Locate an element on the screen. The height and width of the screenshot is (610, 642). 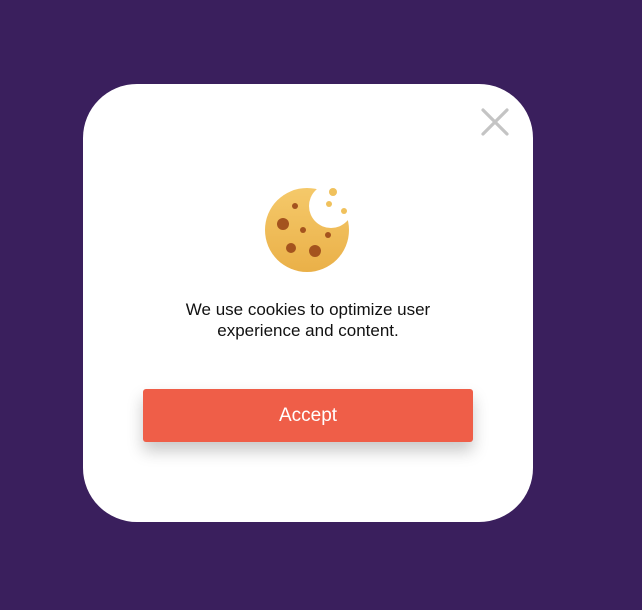
close-button is located at coordinates (495, 122).